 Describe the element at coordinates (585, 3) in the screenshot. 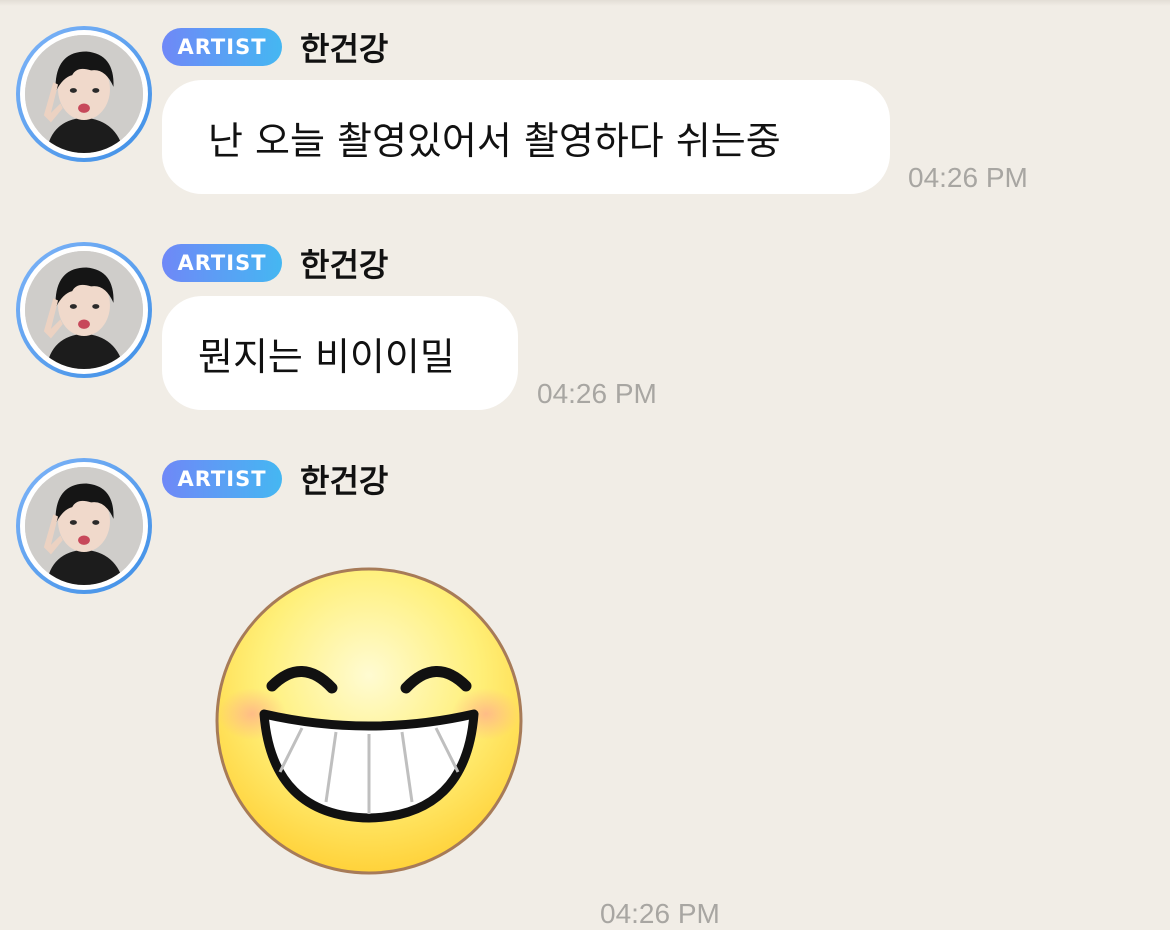

I see `top-divider` at that location.